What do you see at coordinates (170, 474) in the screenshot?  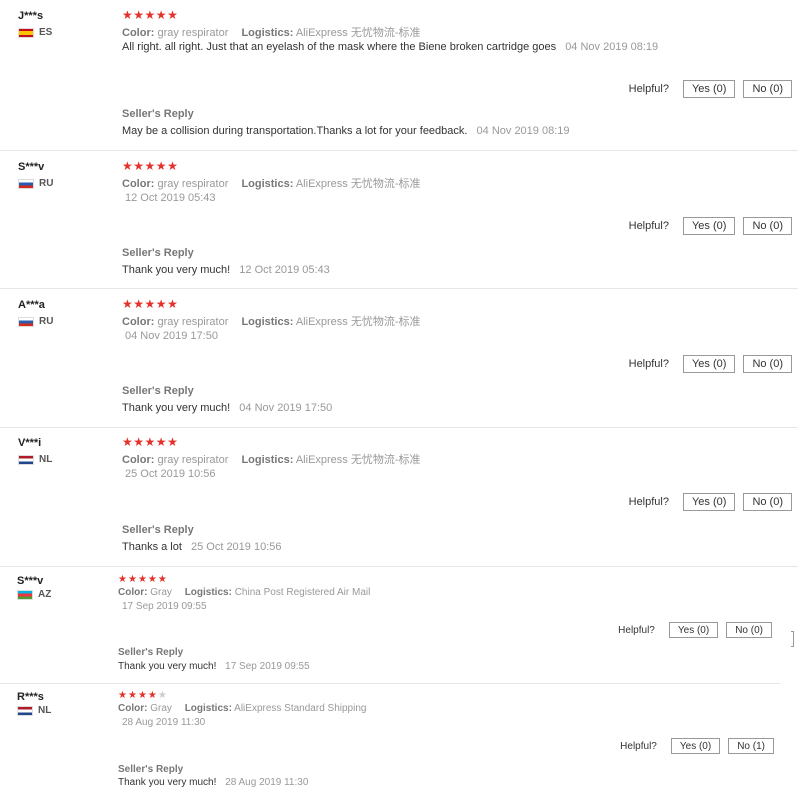 I see `review-date: 25 Oct 2019 10:56` at bounding box center [170, 474].